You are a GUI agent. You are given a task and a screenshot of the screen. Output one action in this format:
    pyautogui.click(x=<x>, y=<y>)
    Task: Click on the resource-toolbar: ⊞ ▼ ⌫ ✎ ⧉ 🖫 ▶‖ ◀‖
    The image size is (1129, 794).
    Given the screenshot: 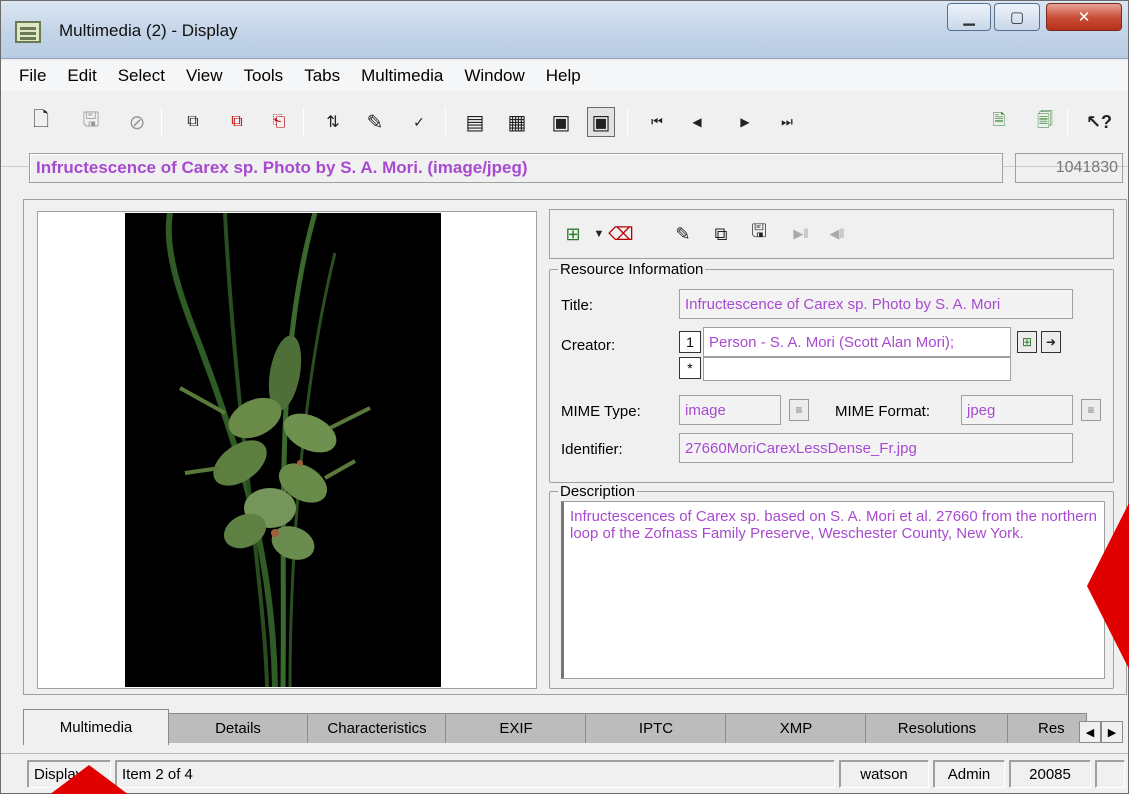 What is the action you would take?
    pyautogui.click(x=831, y=234)
    